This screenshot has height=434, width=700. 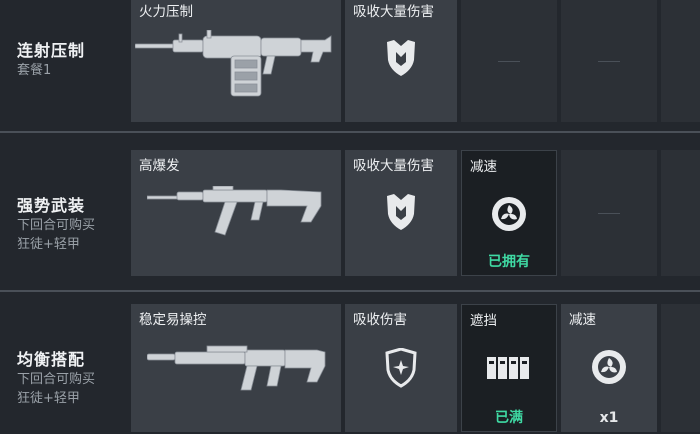 I want to click on loadout-subtitle: 套餐1, so click(x=34, y=70).